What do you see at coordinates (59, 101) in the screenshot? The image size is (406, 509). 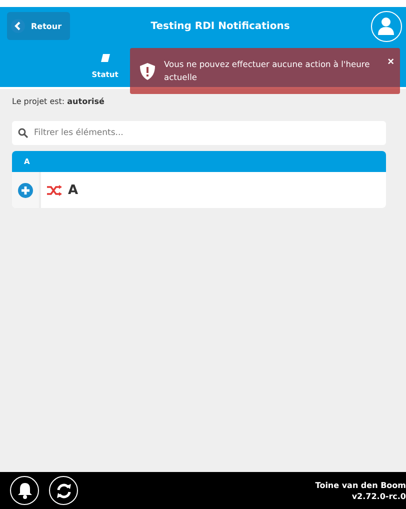 I see `project-status-text: Le projet est: autorisé` at bounding box center [59, 101].